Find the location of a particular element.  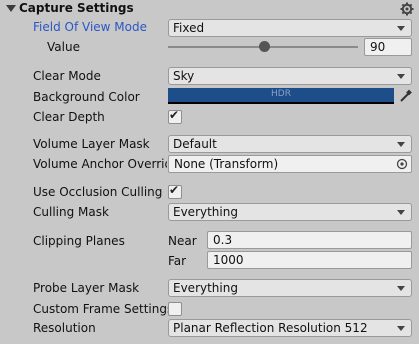

volume-layer-mask-label: Volume Layer Mask is located at coordinates (91, 144).